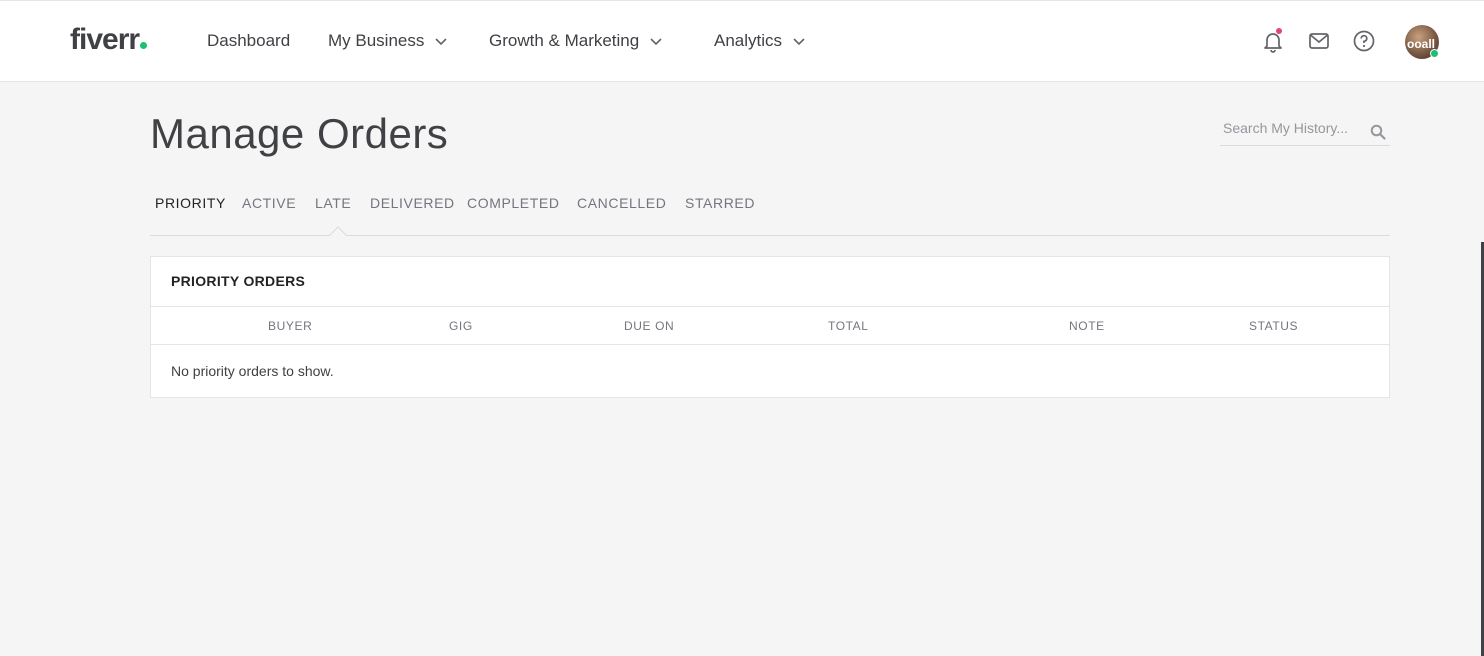 This screenshot has height=656, width=1484. I want to click on search-icon, so click(1378, 132).